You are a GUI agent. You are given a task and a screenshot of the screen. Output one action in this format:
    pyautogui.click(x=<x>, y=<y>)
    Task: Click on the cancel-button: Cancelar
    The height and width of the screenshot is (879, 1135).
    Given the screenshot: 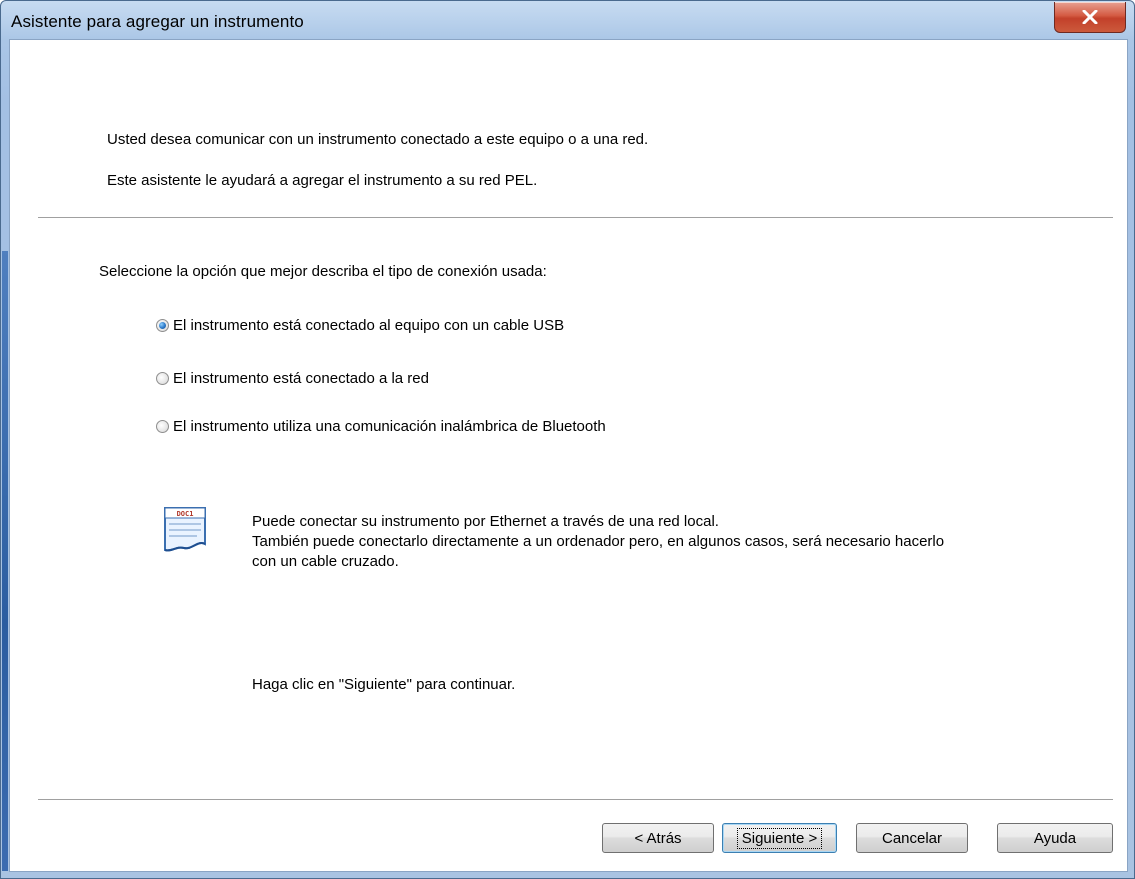 What is the action you would take?
    pyautogui.click(x=912, y=838)
    